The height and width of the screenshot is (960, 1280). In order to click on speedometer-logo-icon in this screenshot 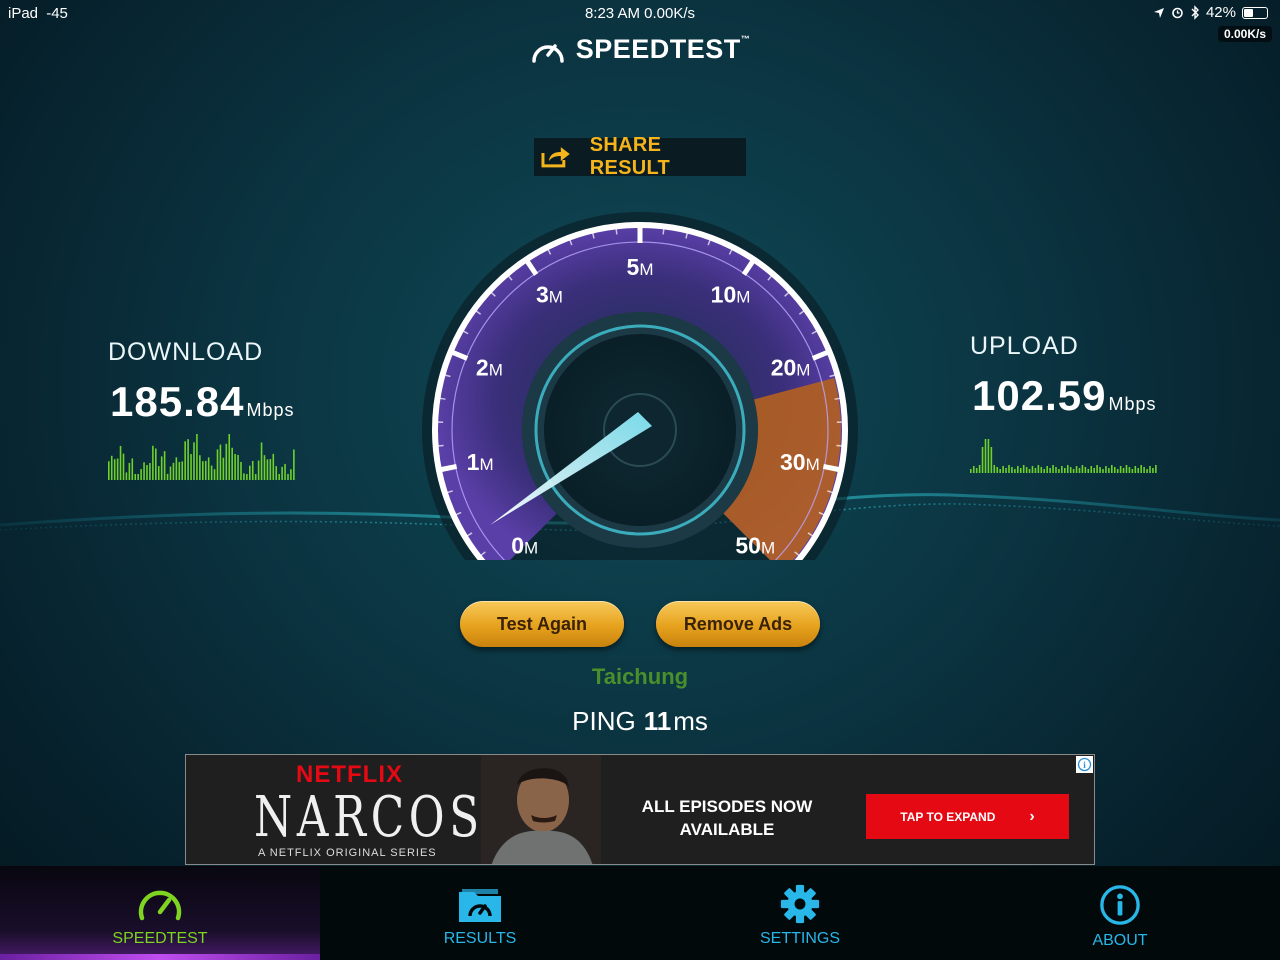, I will do `click(547, 53)`.